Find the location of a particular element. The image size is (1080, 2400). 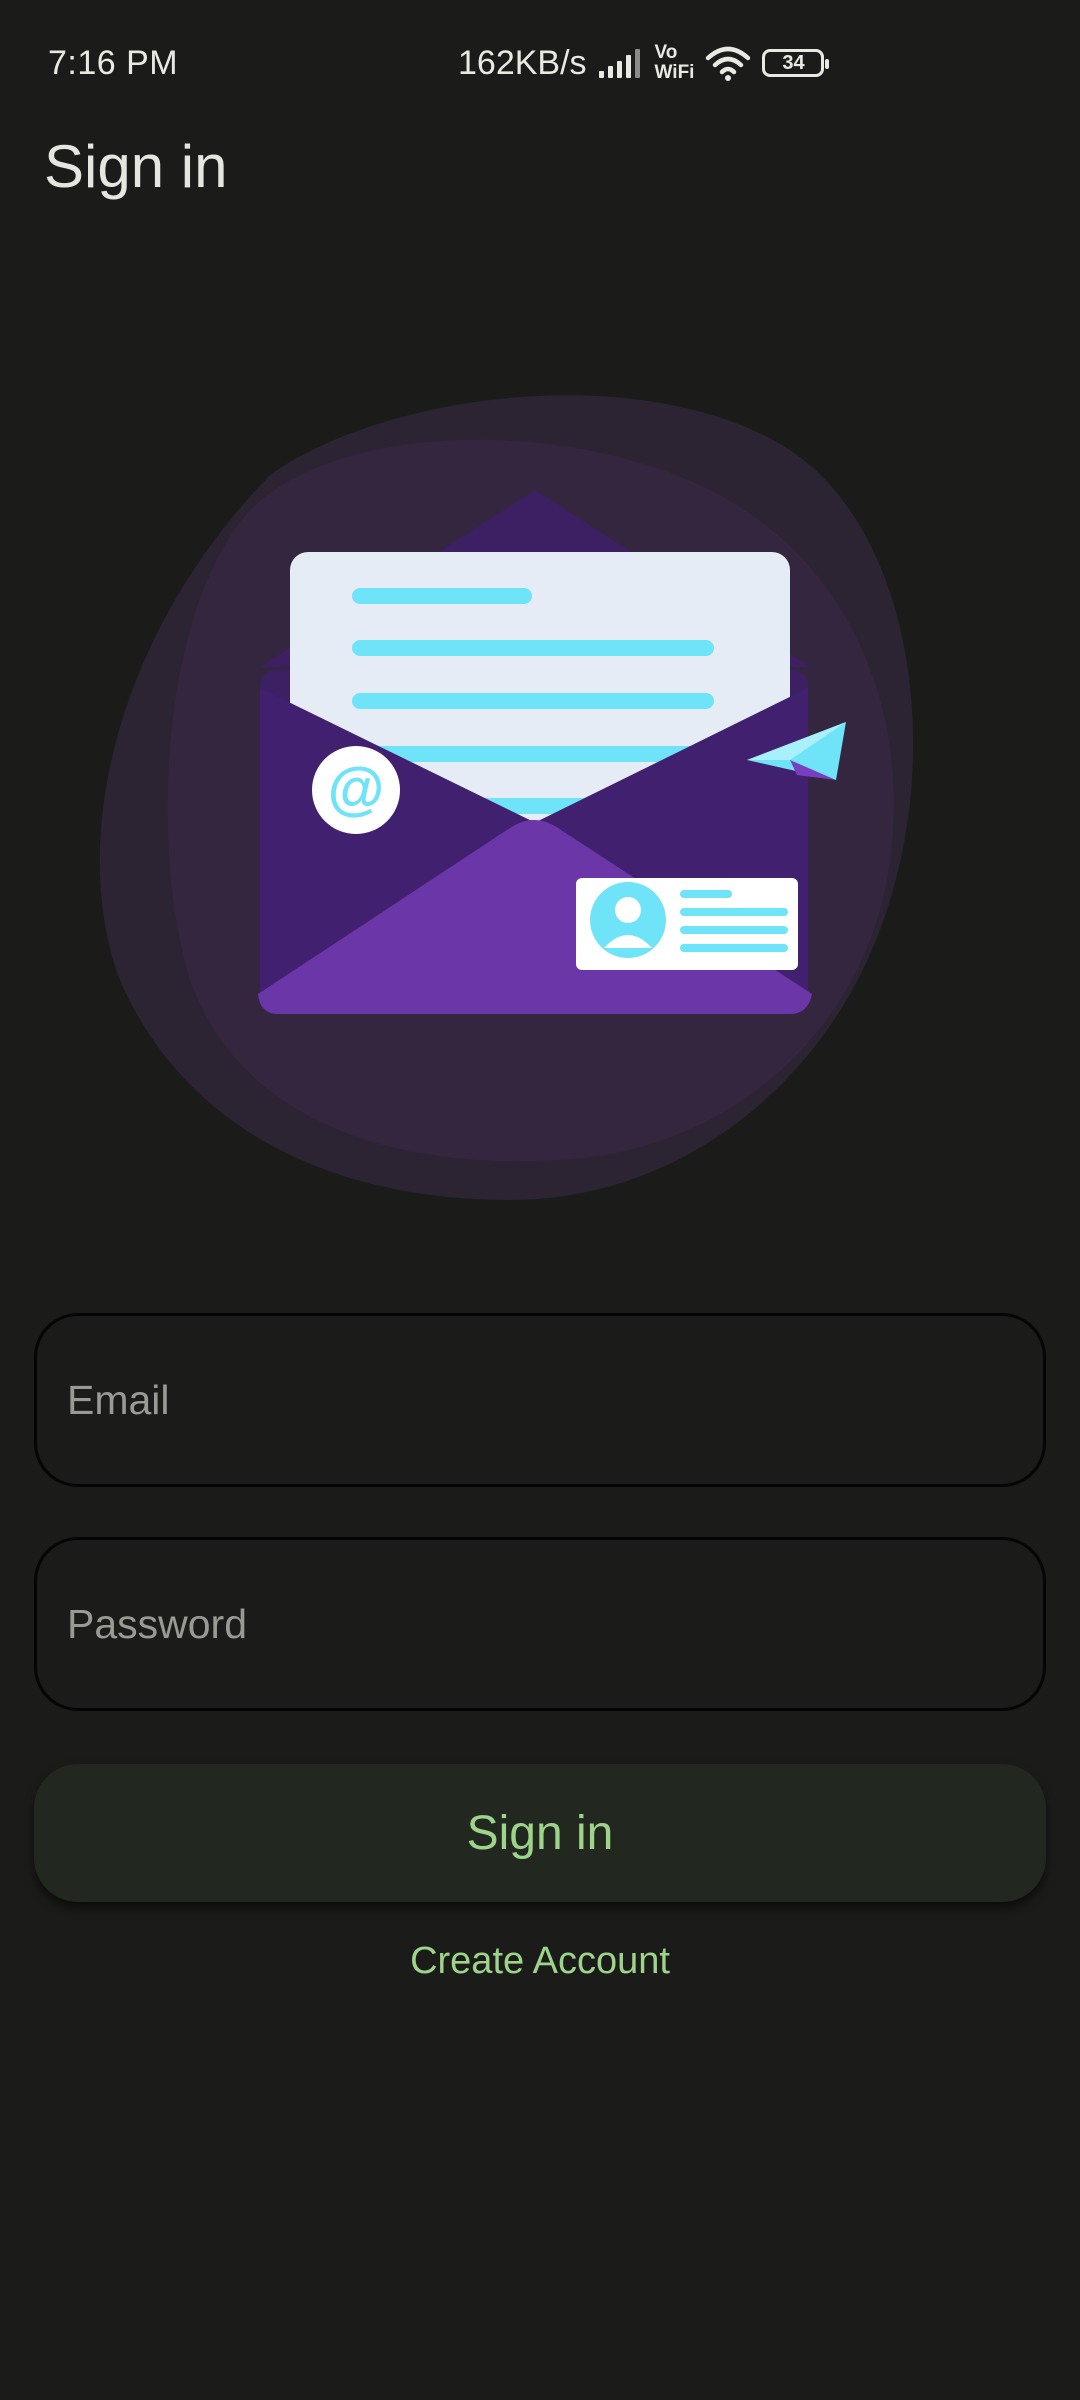

contact-card-icon is located at coordinates (687, 924).